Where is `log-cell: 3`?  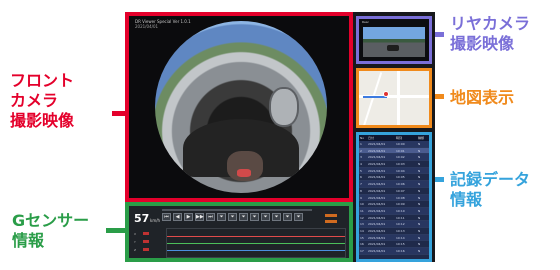
log-cell: 3 is located at coordinates (361, 157).